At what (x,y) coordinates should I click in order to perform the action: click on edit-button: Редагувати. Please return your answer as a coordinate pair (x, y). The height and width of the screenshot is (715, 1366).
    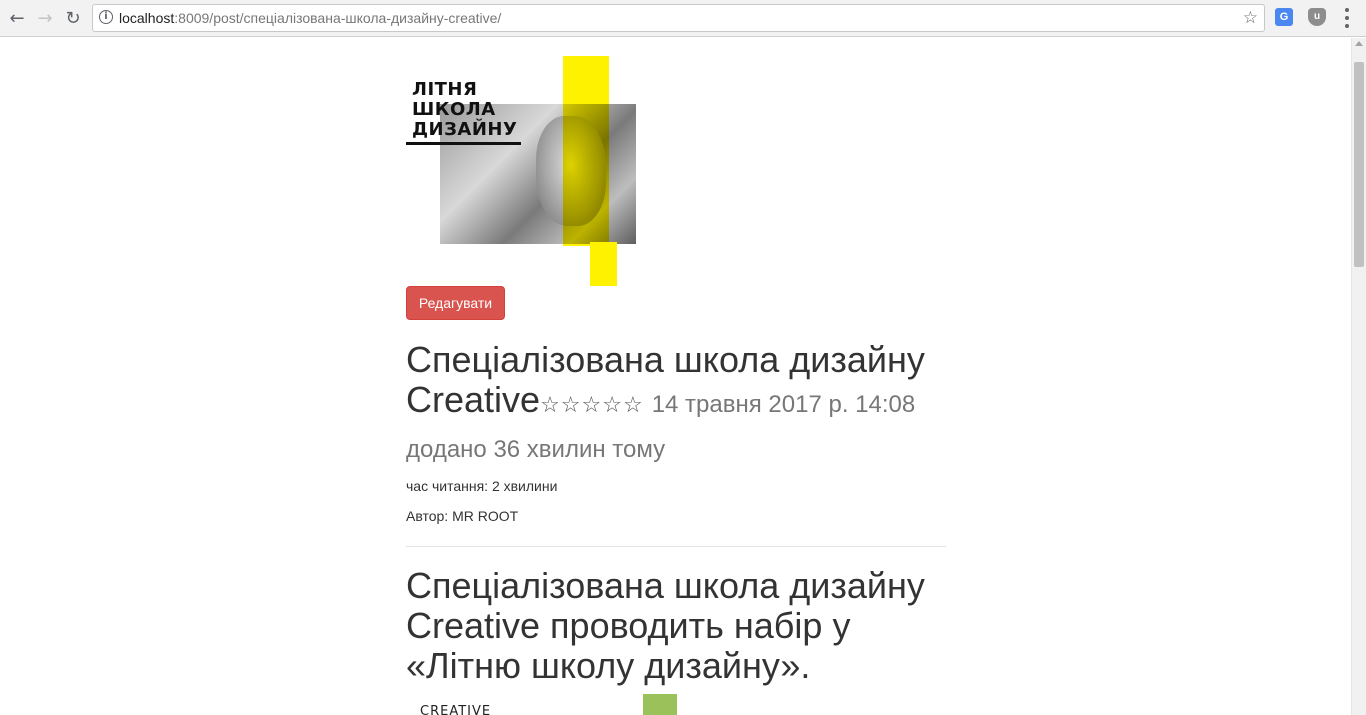
    Looking at the image, I should click on (455, 303).